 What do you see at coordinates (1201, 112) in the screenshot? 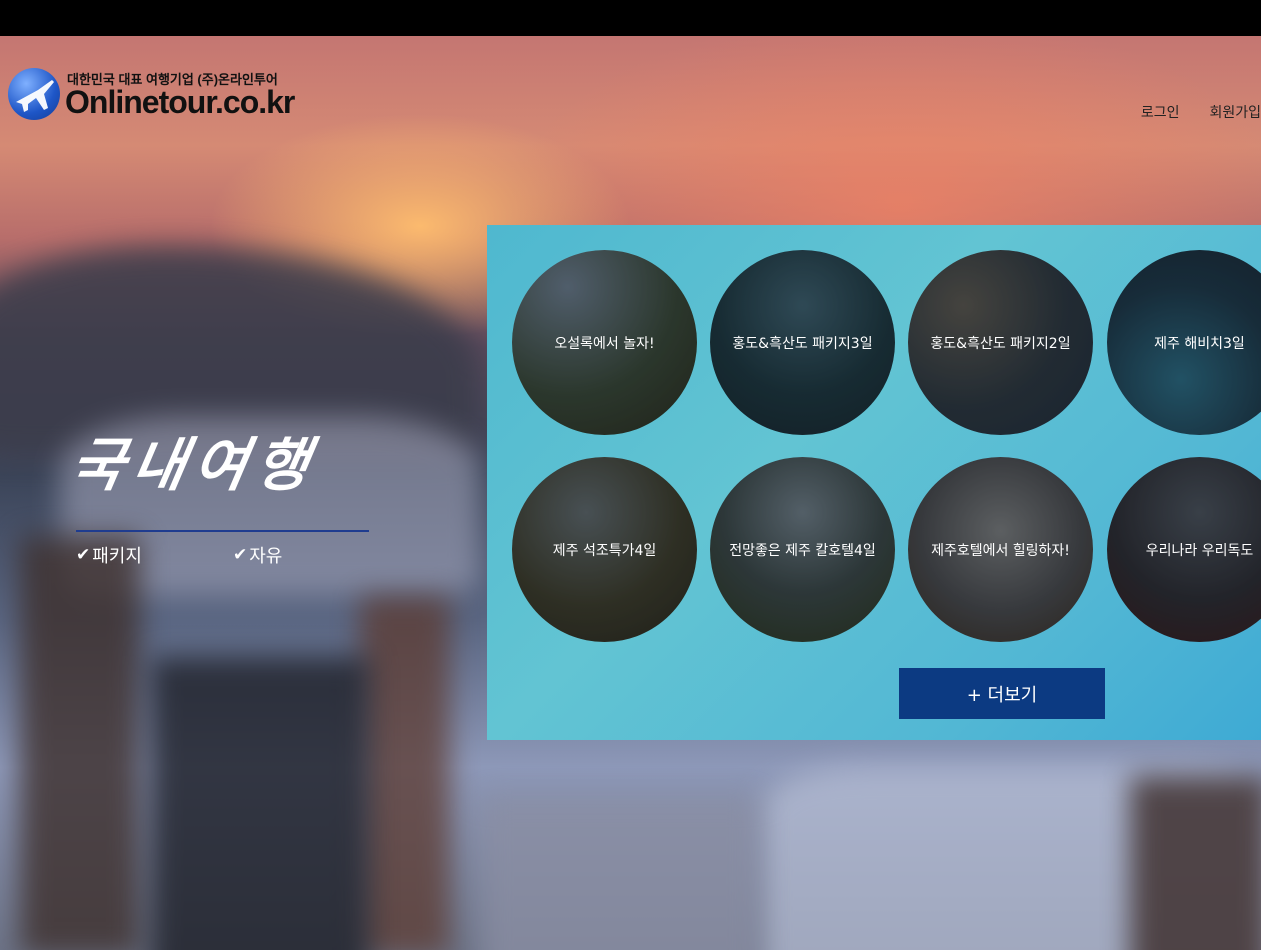
I see `top-nav: 로그인 회원가입` at bounding box center [1201, 112].